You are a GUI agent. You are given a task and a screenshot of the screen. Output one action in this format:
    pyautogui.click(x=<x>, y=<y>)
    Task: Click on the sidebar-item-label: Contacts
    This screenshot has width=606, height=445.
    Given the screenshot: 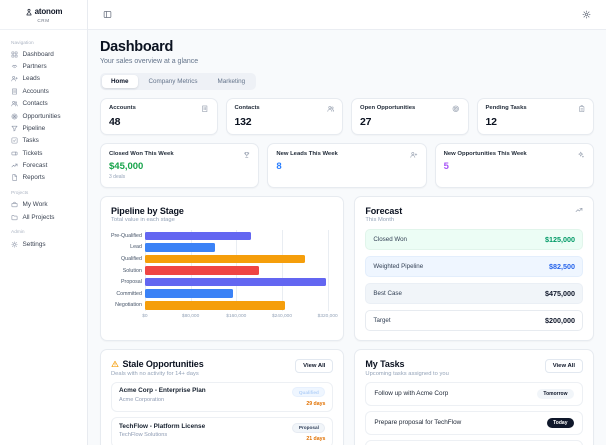 What is the action you would take?
    pyautogui.click(x=35, y=104)
    